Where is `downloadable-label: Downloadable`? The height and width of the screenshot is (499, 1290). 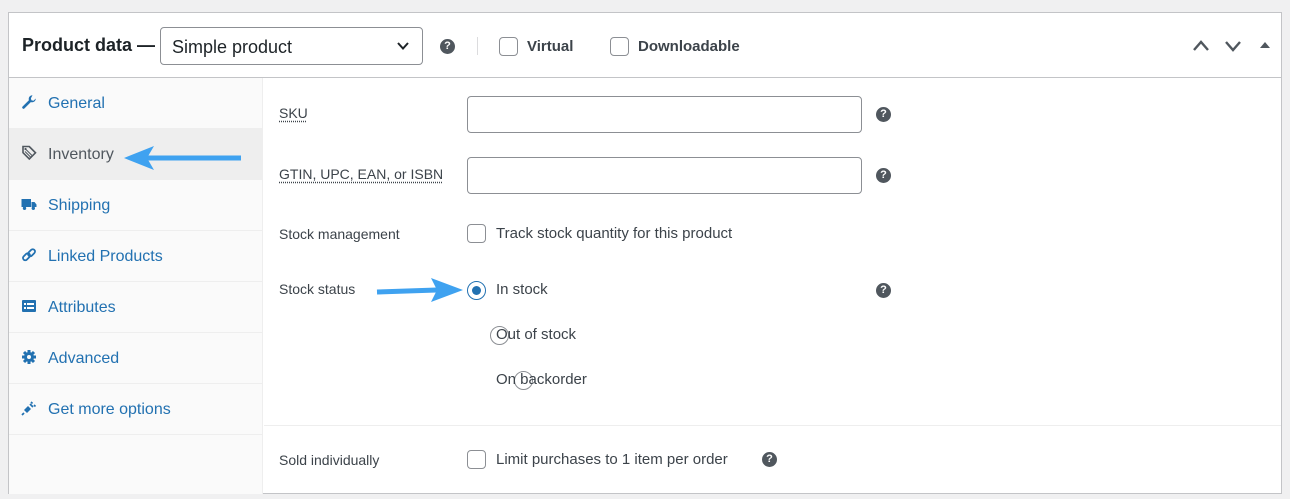 downloadable-label: Downloadable is located at coordinates (689, 46).